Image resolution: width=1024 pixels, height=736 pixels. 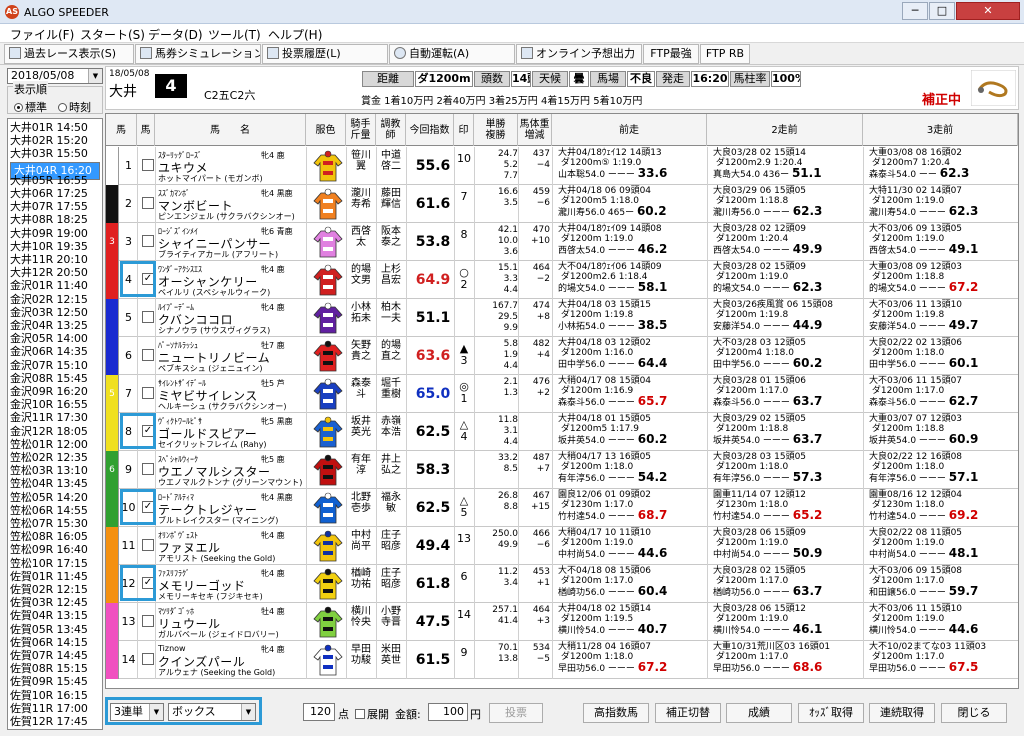 What do you see at coordinates (55, 273) in the screenshot?
I see `race-list-item: 大井12R 20:50` at bounding box center [55, 273].